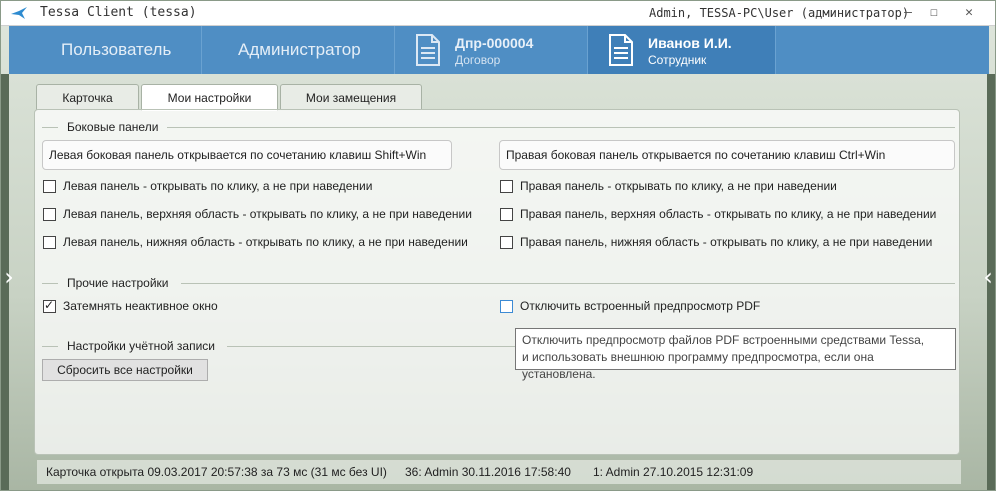 The width and height of the screenshot is (996, 491). I want to click on tab-employee-title: Иванов И.И., so click(690, 43).